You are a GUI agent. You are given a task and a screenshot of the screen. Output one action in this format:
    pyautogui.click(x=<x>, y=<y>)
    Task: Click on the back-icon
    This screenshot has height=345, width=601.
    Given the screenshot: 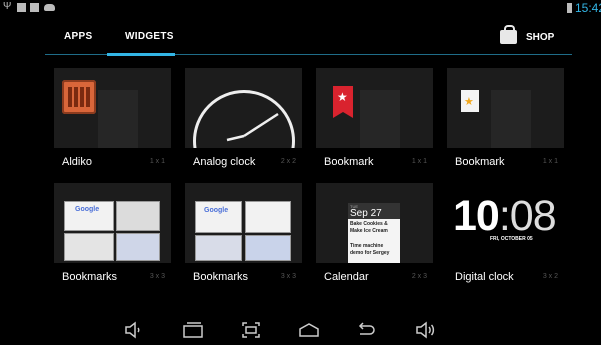 What is the action you would take?
    pyautogui.click(x=193, y=330)
    